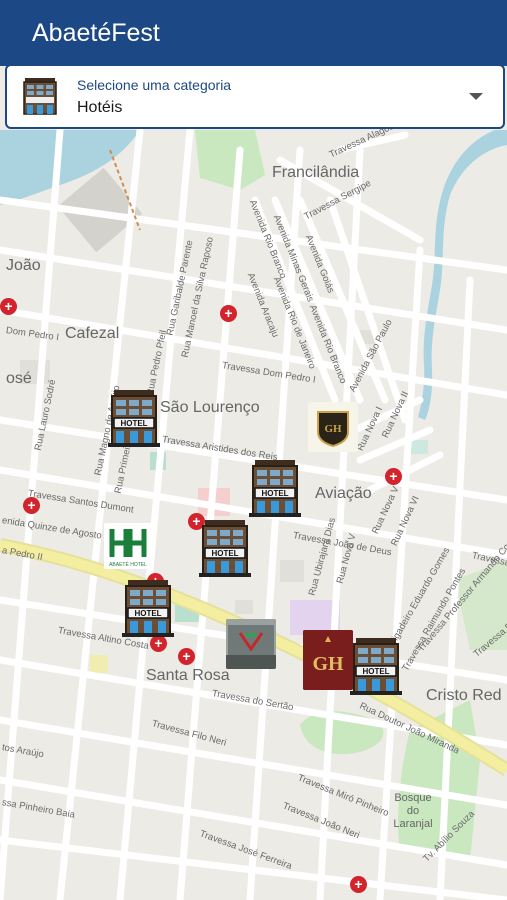  Describe the element at coordinates (100, 107) in the screenshot. I see `category-selected-value: Hotéis` at that location.